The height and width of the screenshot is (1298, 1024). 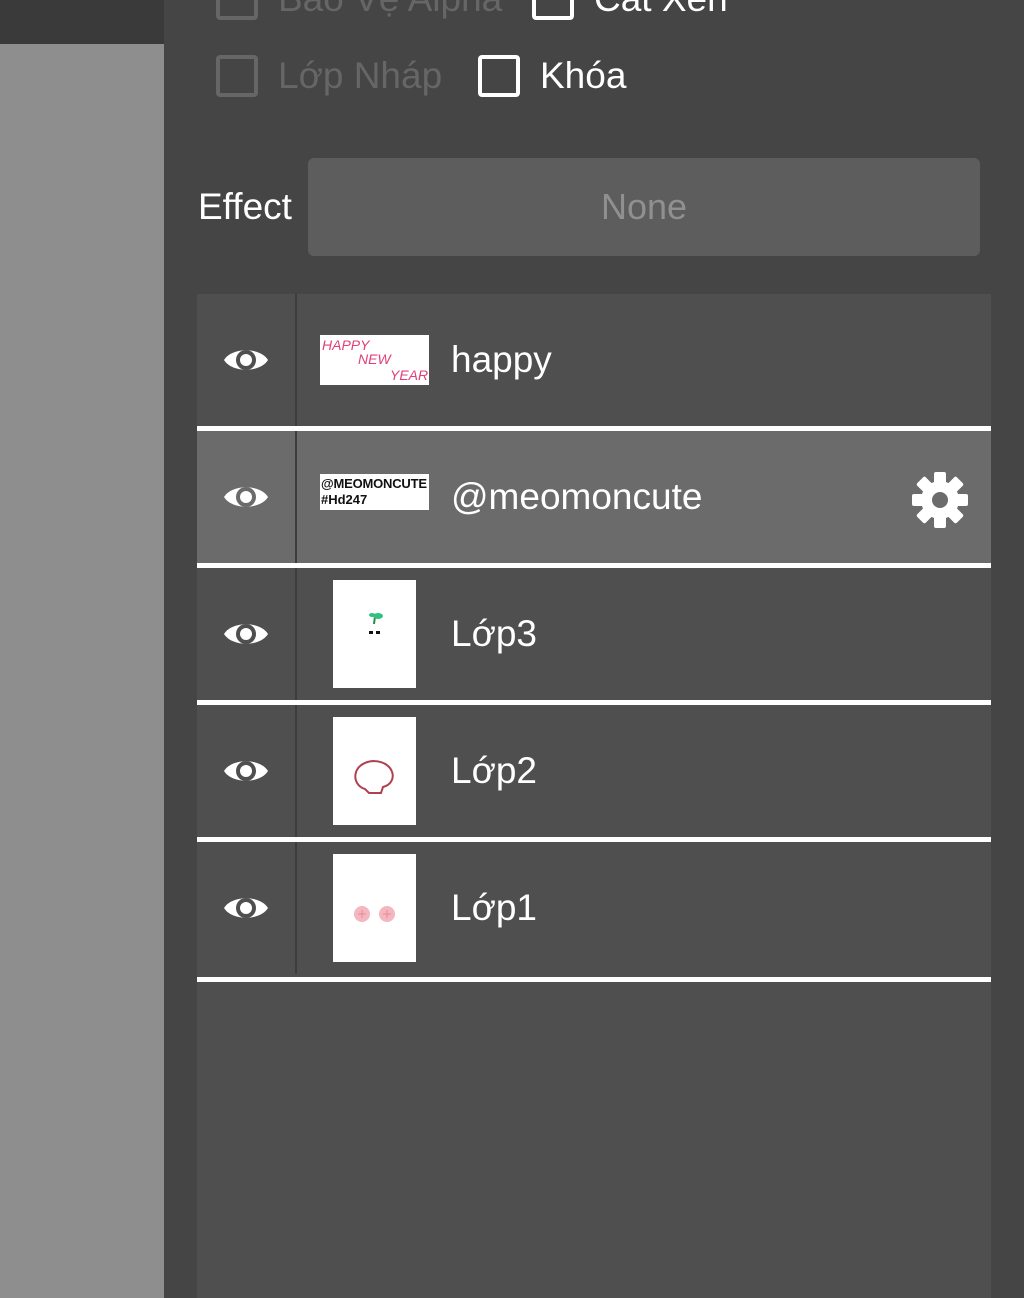 What do you see at coordinates (82, 22) in the screenshot?
I see `canvas-topbar` at bounding box center [82, 22].